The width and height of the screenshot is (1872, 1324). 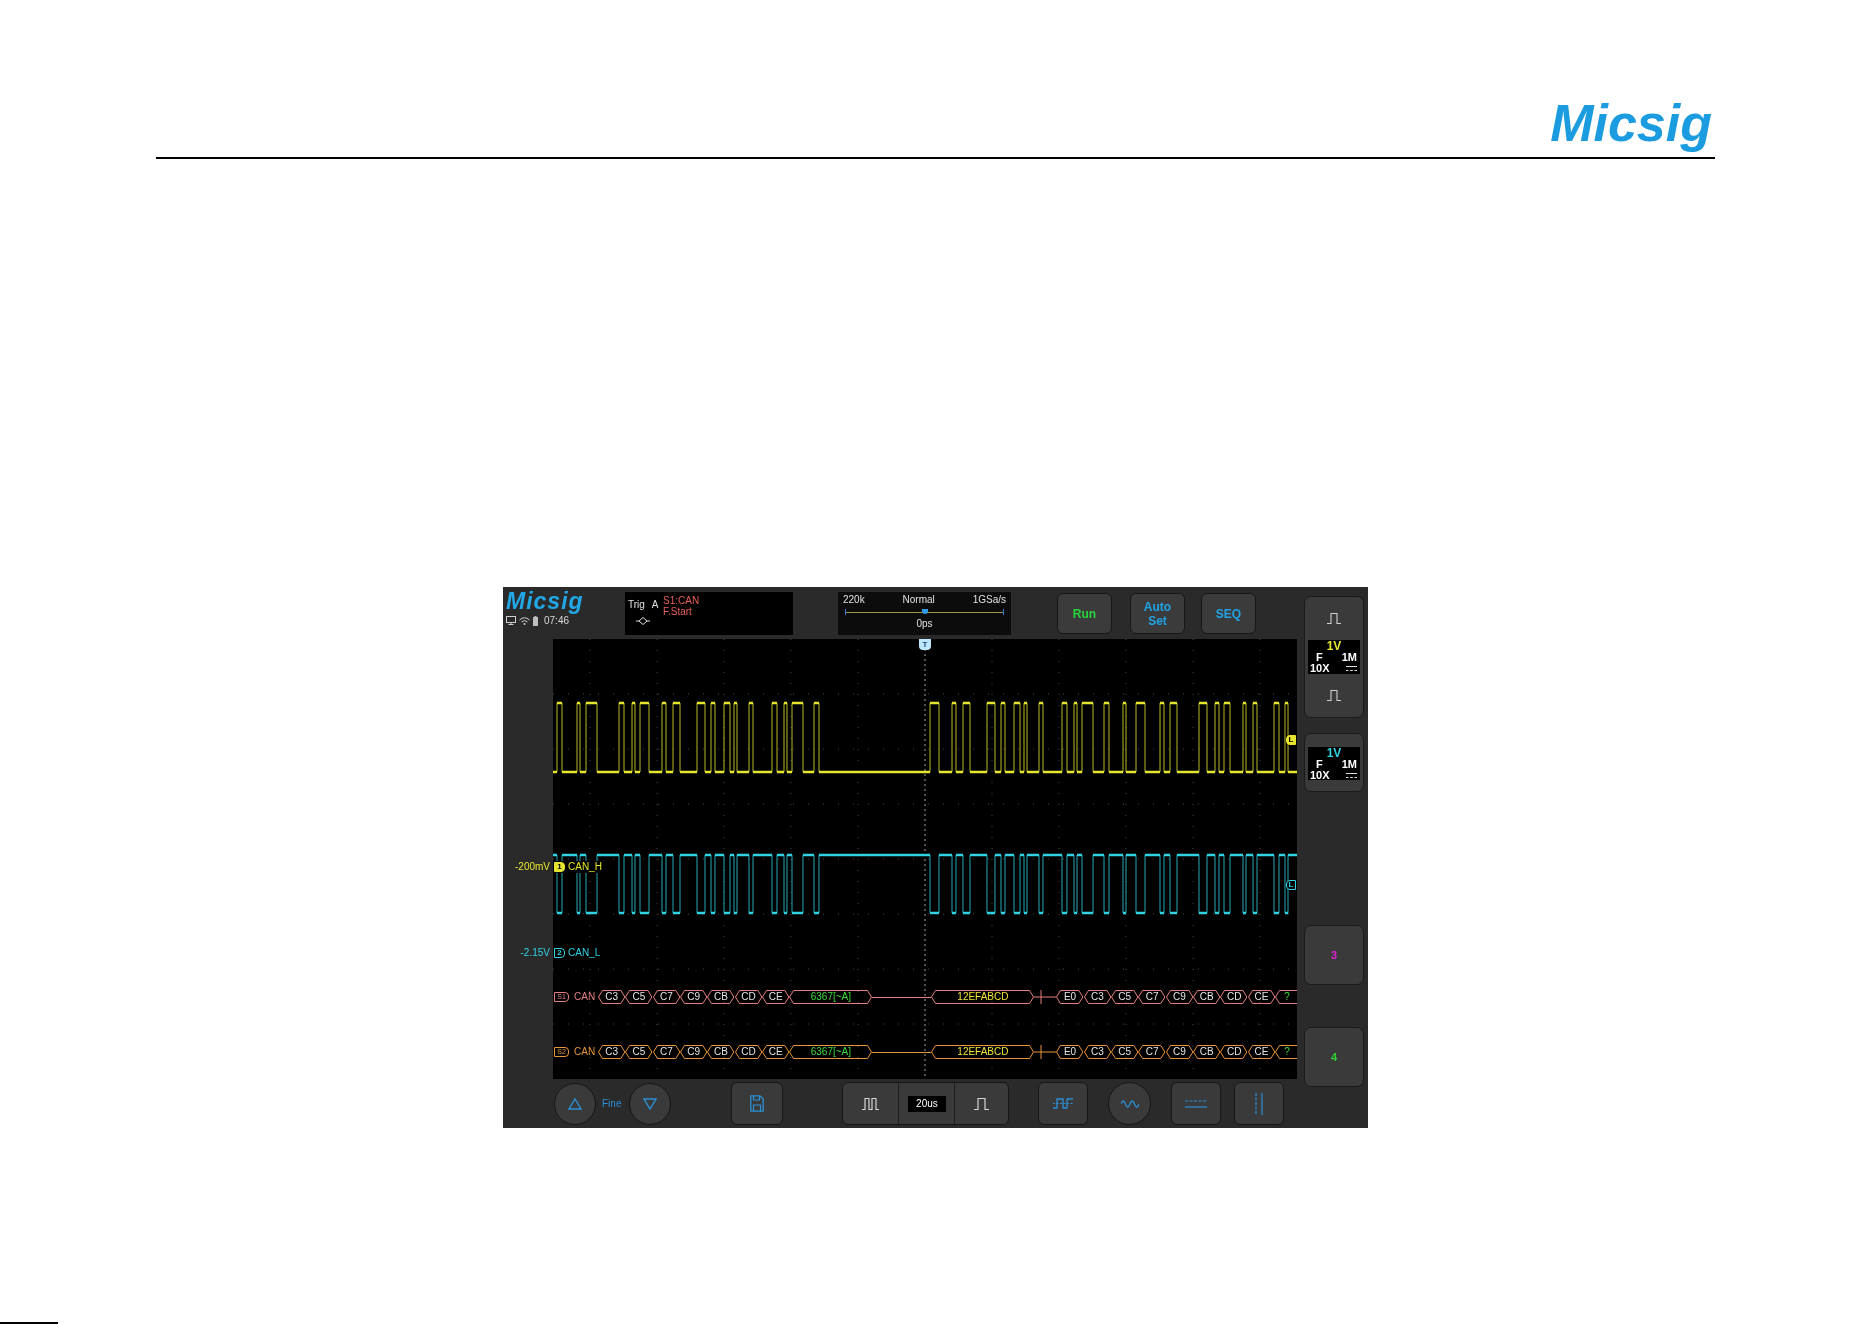 I want to click on scale-up-button, so click(x=575, y=1103).